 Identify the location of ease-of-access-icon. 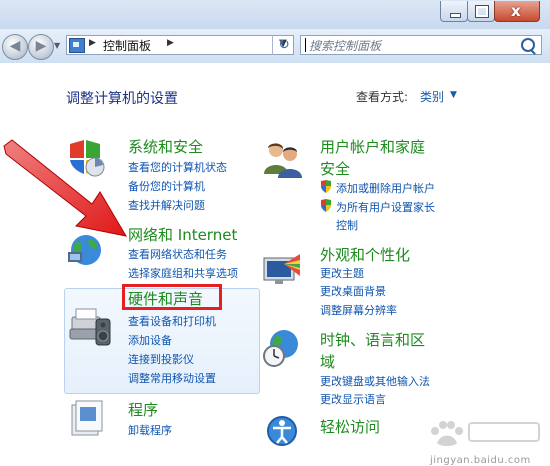
(282, 431).